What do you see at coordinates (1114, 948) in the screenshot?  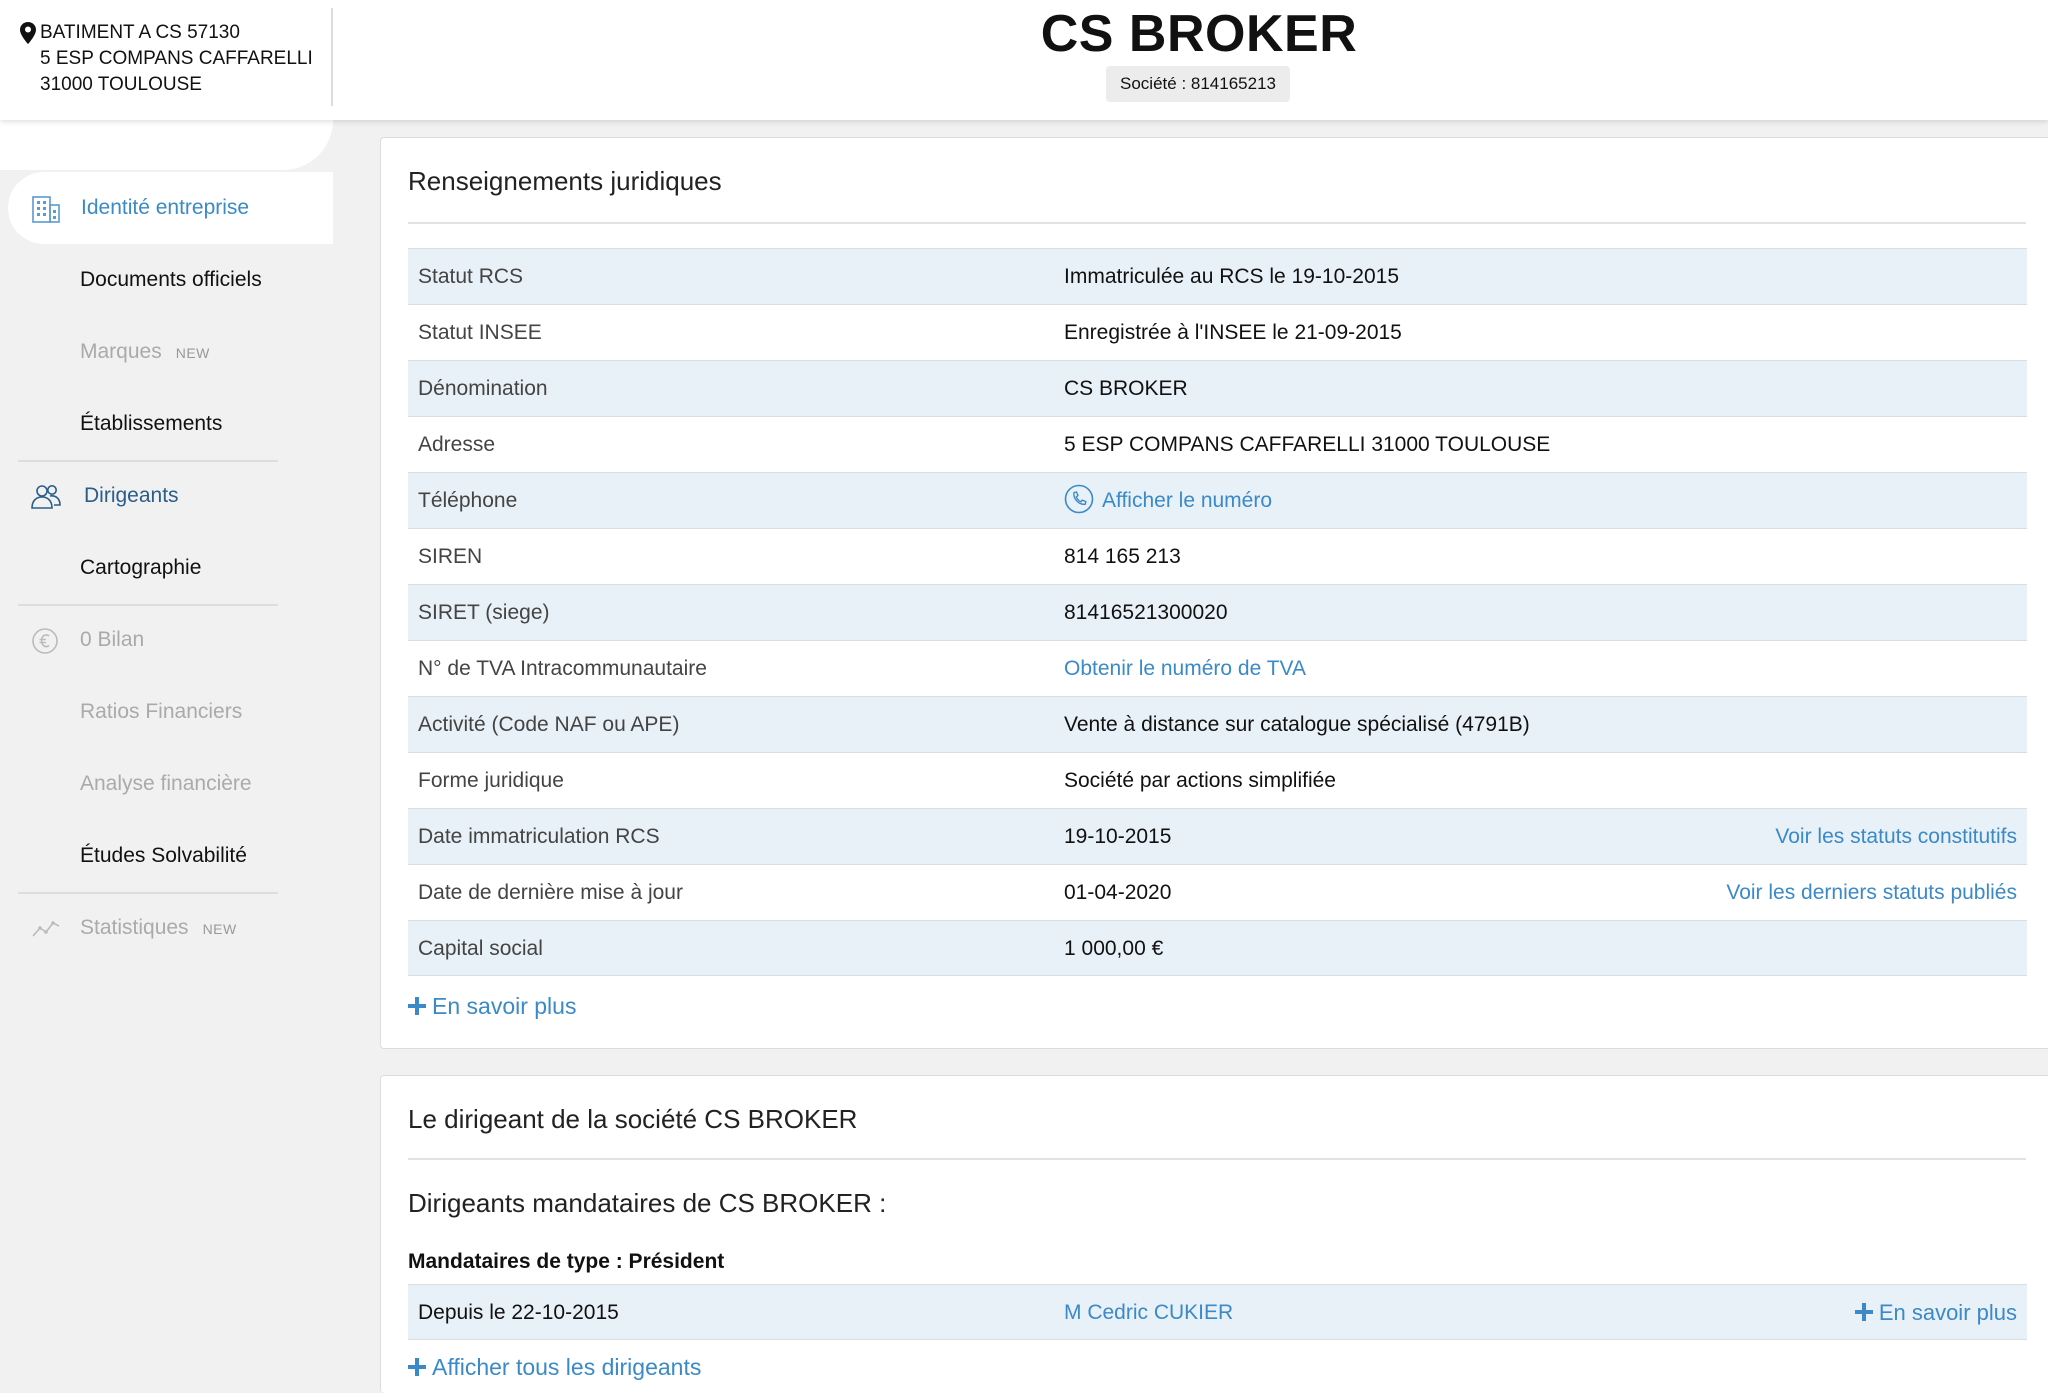 I see `row-value: 1 000,00 €` at bounding box center [1114, 948].